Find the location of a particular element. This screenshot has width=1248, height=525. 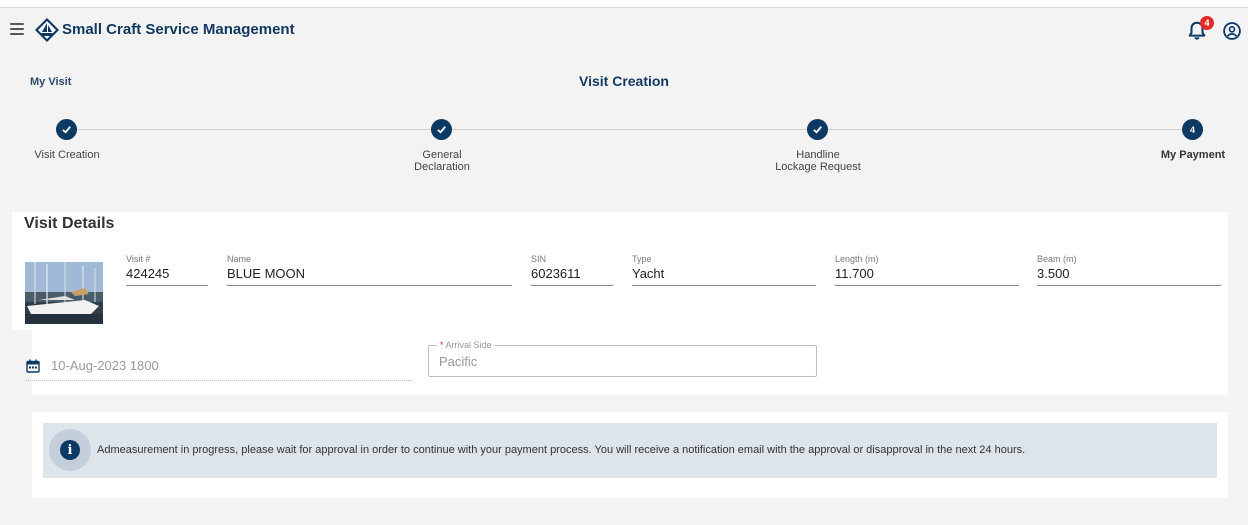

page-title: Visit Creation is located at coordinates (624, 81).